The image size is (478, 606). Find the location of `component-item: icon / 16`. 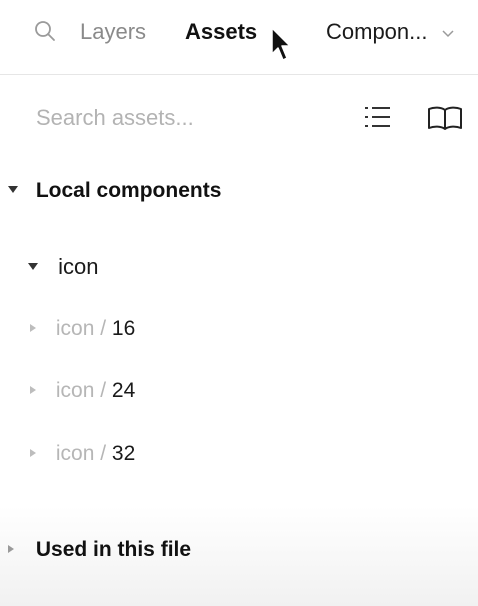

component-item: icon / 16 is located at coordinates (82, 329).